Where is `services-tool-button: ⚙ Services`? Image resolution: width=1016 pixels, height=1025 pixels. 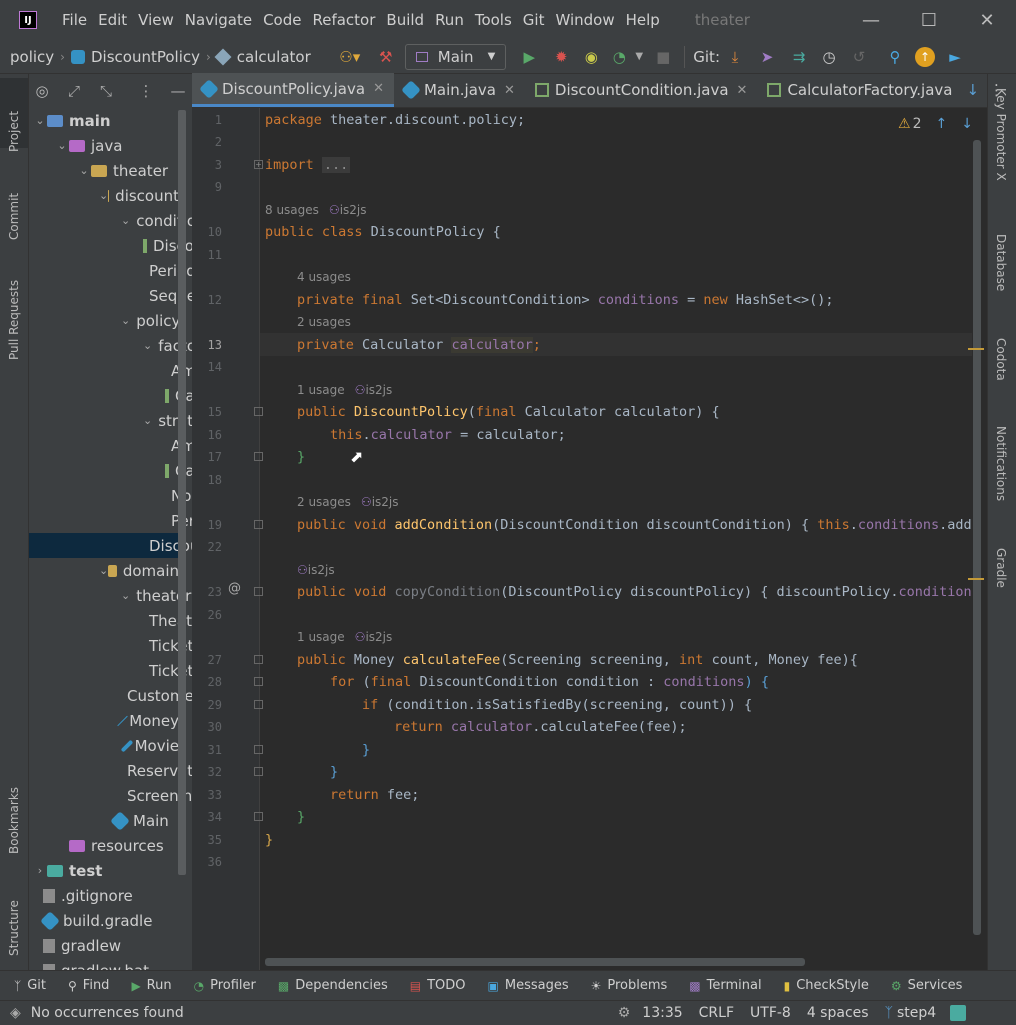
services-tool-button: ⚙ Services is located at coordinates (927, 985).